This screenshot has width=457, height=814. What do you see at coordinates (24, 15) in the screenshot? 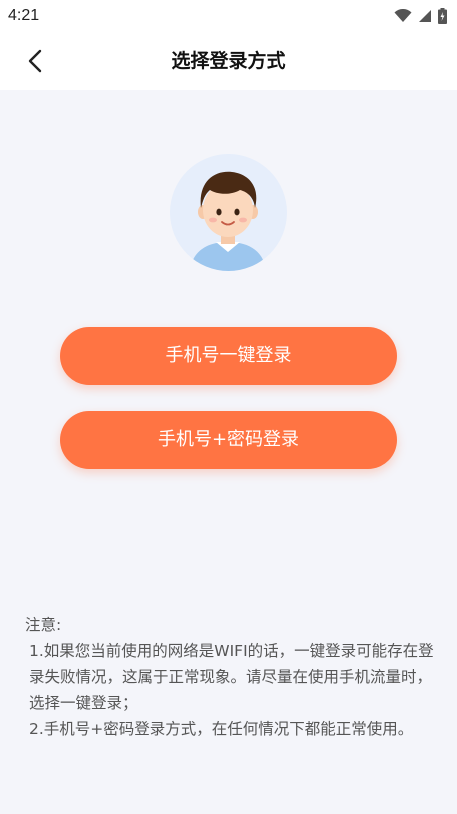
I see `status-time: 4:21` at bounding box center [24, 15].